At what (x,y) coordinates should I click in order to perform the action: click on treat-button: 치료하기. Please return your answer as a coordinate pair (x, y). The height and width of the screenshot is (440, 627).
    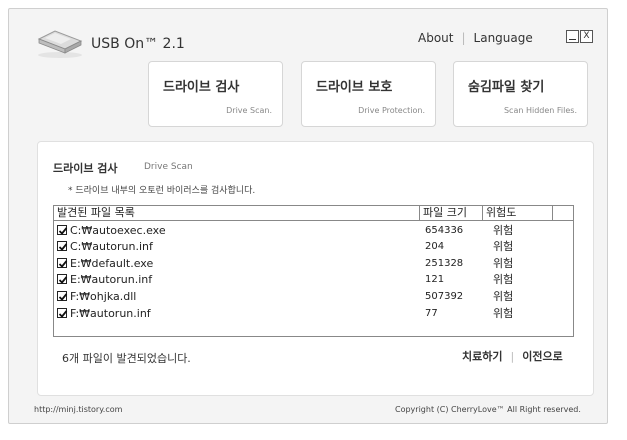
    Looking at the image, I should click on (482, 356).